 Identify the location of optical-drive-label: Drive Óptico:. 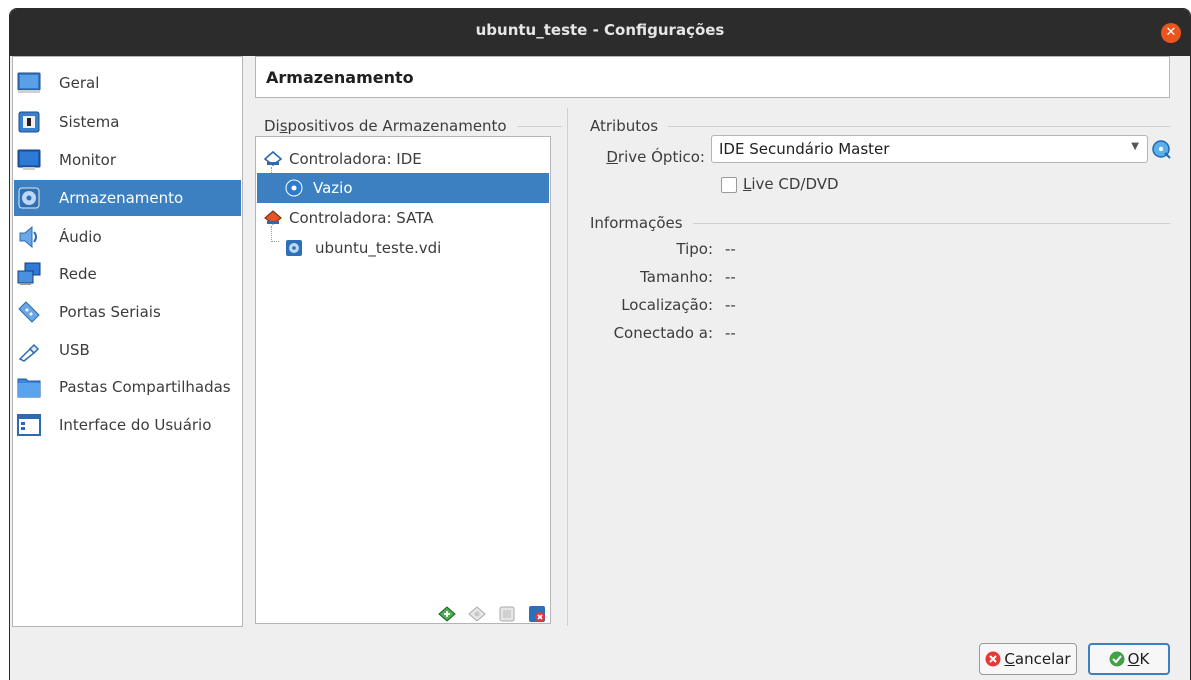
(655, 157).